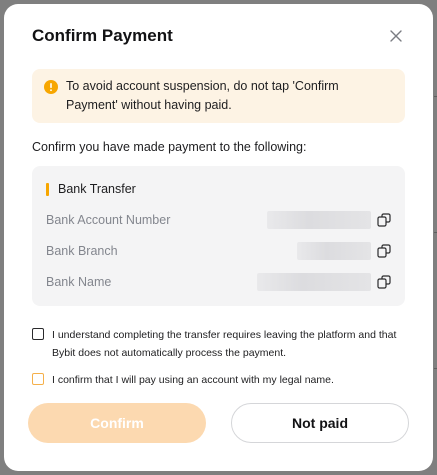 Image resolution: width=437 pixels, height=475 pixels. What do you see at coordinates (218, 423) in the screenshot?
I see `dialog-actions: Confirm Not paid` at bounding box center [218, 423].